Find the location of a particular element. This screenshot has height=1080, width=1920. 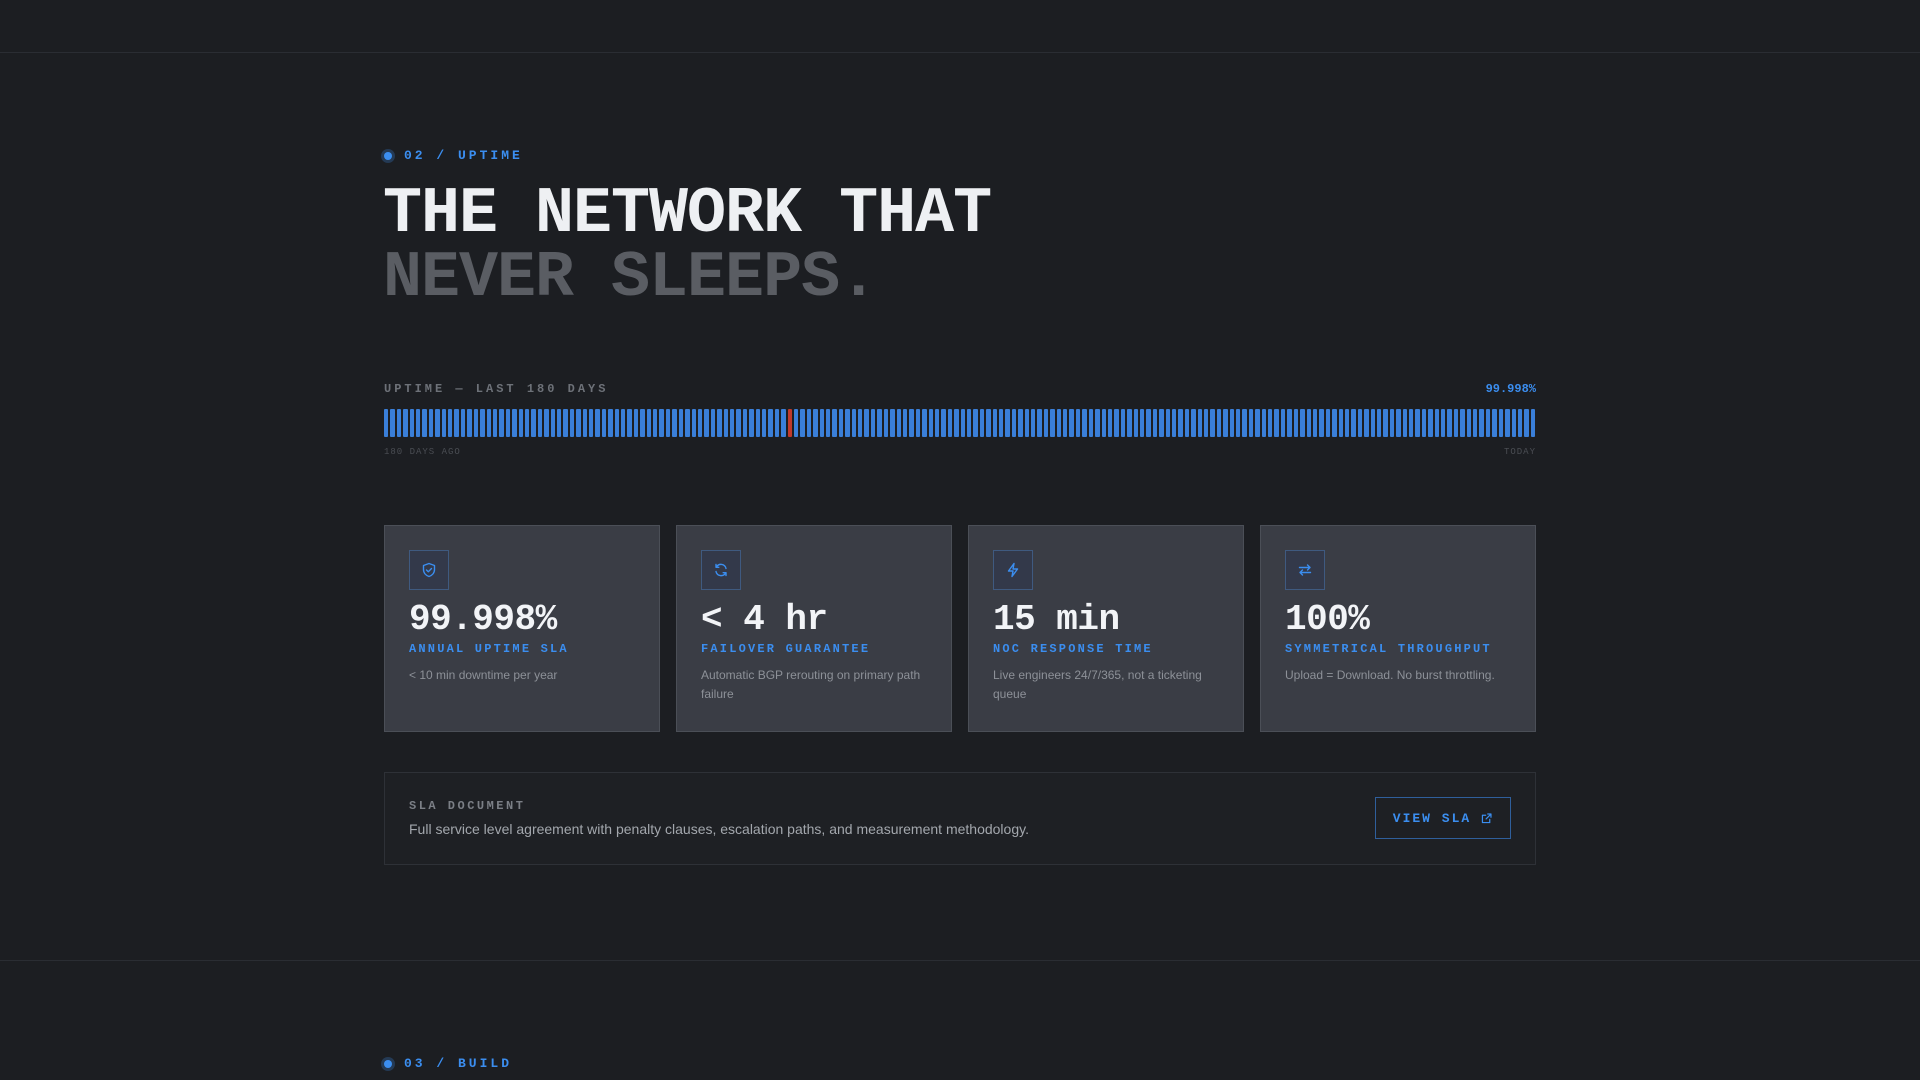

next-section-eyebrow: 03 / BUILD is located at coordinates (448, 1063).